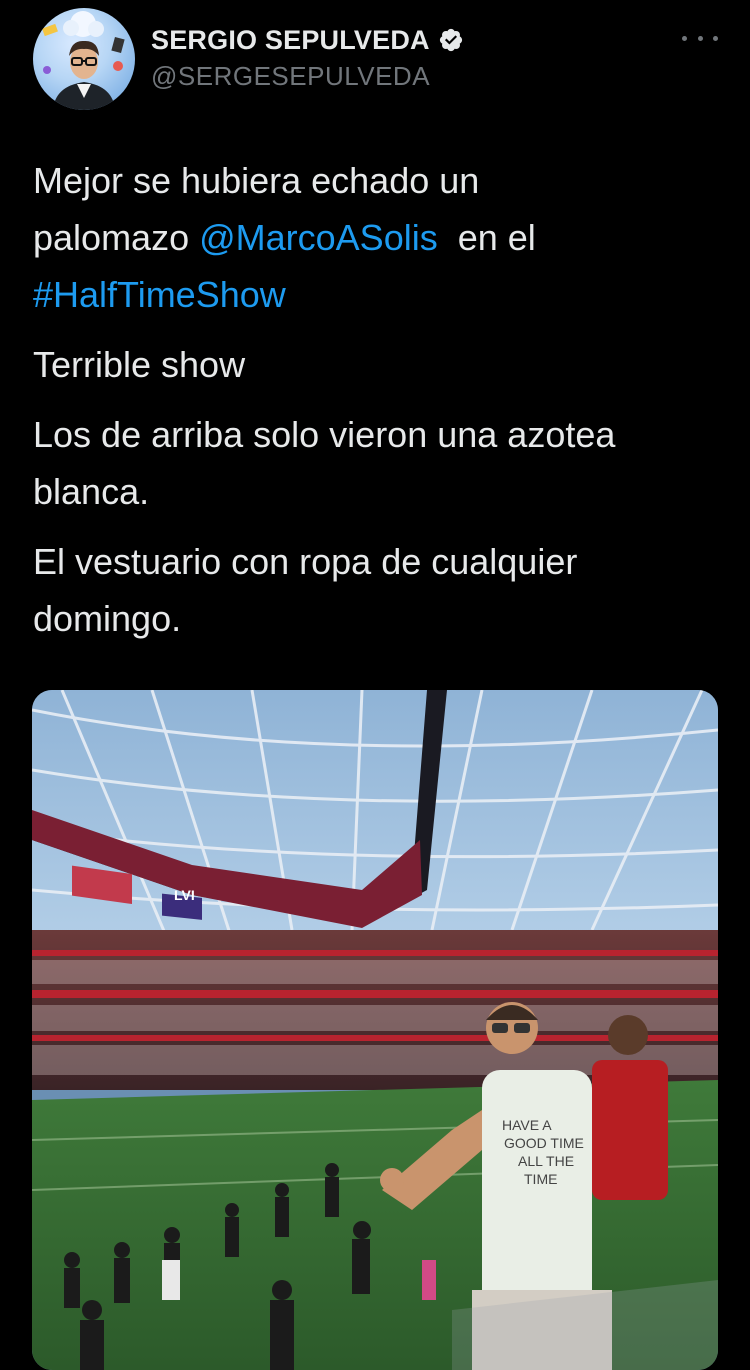  What do you see at coordinates (450, 40) in the screenshot?
I see `verified-badge-icon` at bounding box center [450, 40].